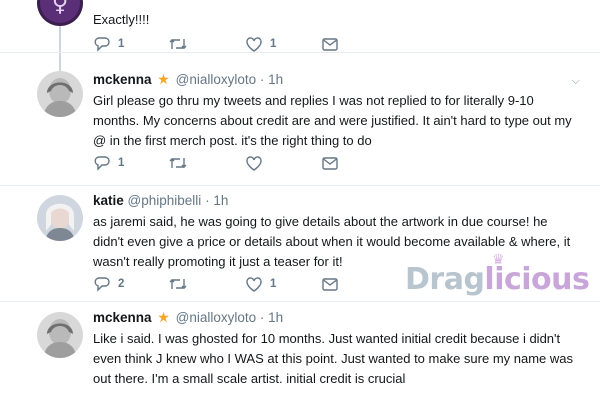 This screenshot has width=600, height=411. Describe the element at coordinates (336, 79) in the screenshot. I see `tweet-header: mckenna ★ @nialloxyloto · 1h ⌵` at that location.